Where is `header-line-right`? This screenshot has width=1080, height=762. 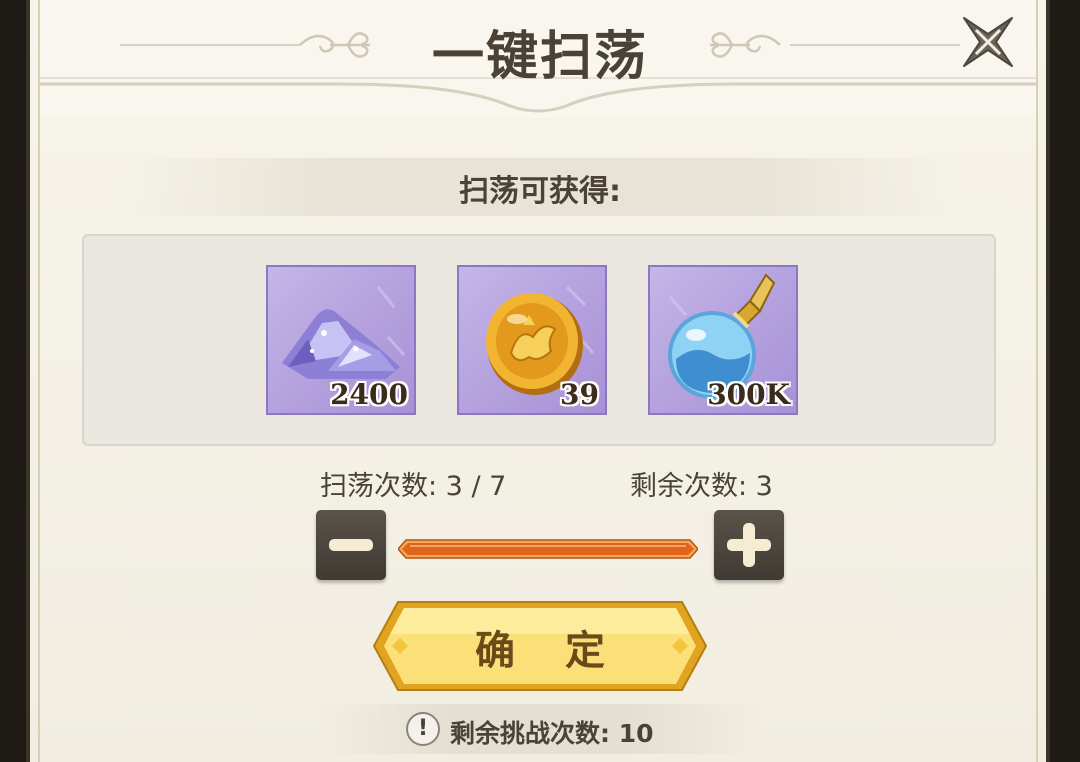 header-line-right is located at coordinates (875, 45).